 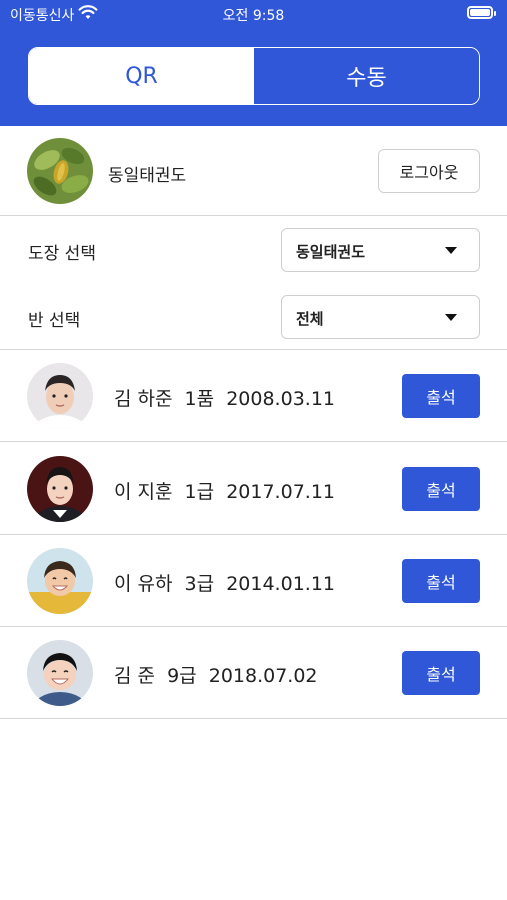 I want to click on student-info: 김 준 9급 2018.07.02, so click(x=216, y=676).